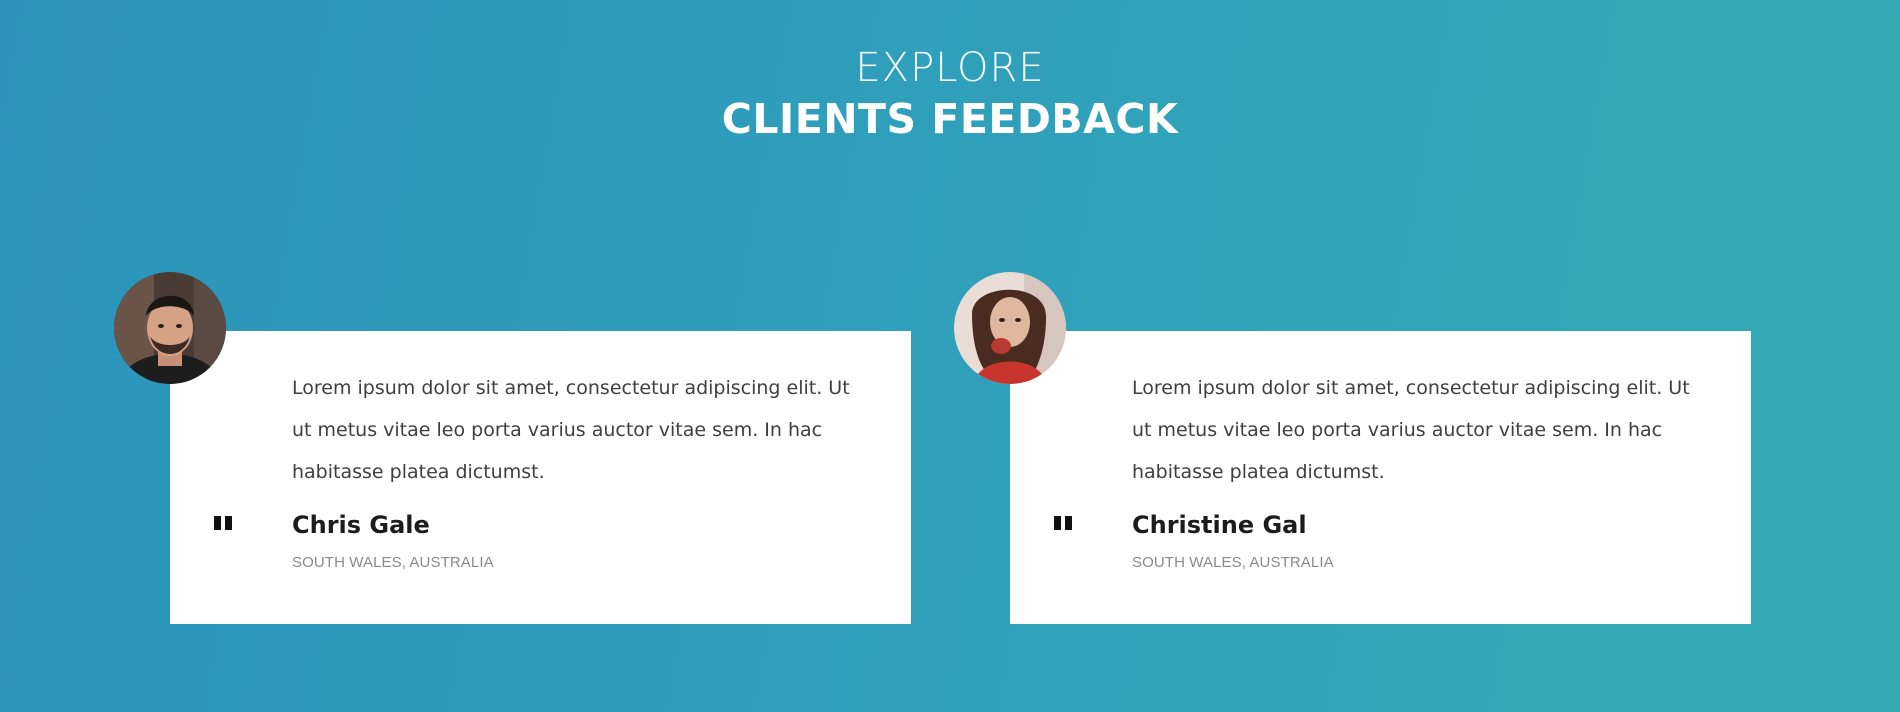 Image resolution: width=1900 pixels, height=712 pixels. Describe the element at coordinates (950, 68) in the screenshot. I see `section-eyebrow: EXPLORE` at that location.